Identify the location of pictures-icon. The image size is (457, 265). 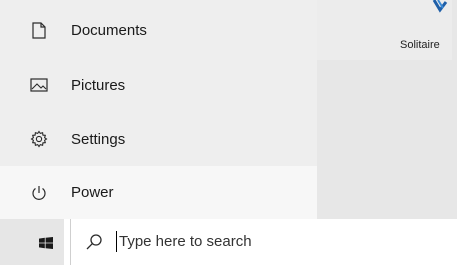
(39, 85).